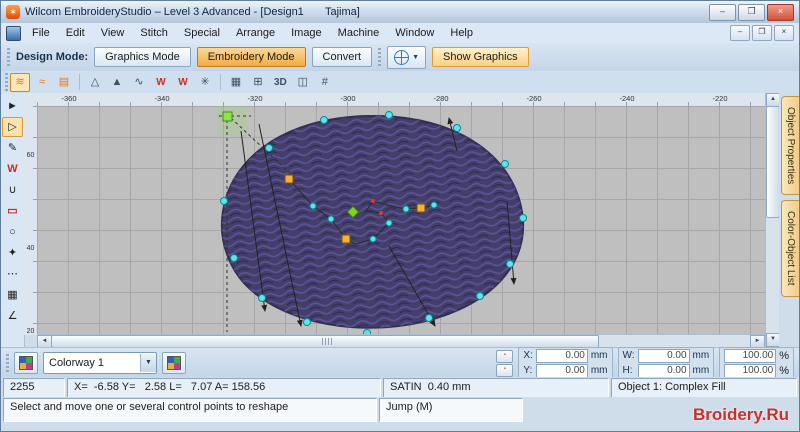 The image size is (800, 432). What do you see at coordinates (202, 33) in the screenshot?
I see `menu-special: Special` at bounding box center [202, 33].